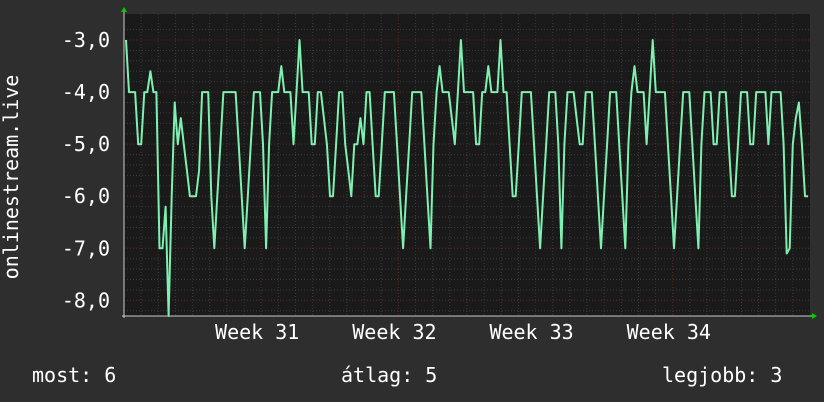 The image size is (824, 402). What do you see at coordinates (86, 40) in the screenshot?
I see `y-tick-label: -3,0` at bounding box center [86, 40].